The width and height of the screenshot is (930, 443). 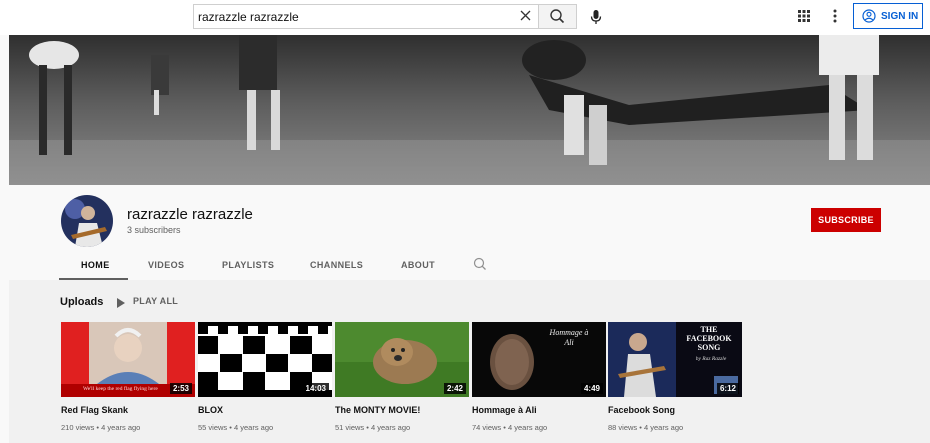 What do you see at coordinates (539, 410) in the screenshot?
I see `video-title: Hommage à Ali` at bounding box center [539, 410].